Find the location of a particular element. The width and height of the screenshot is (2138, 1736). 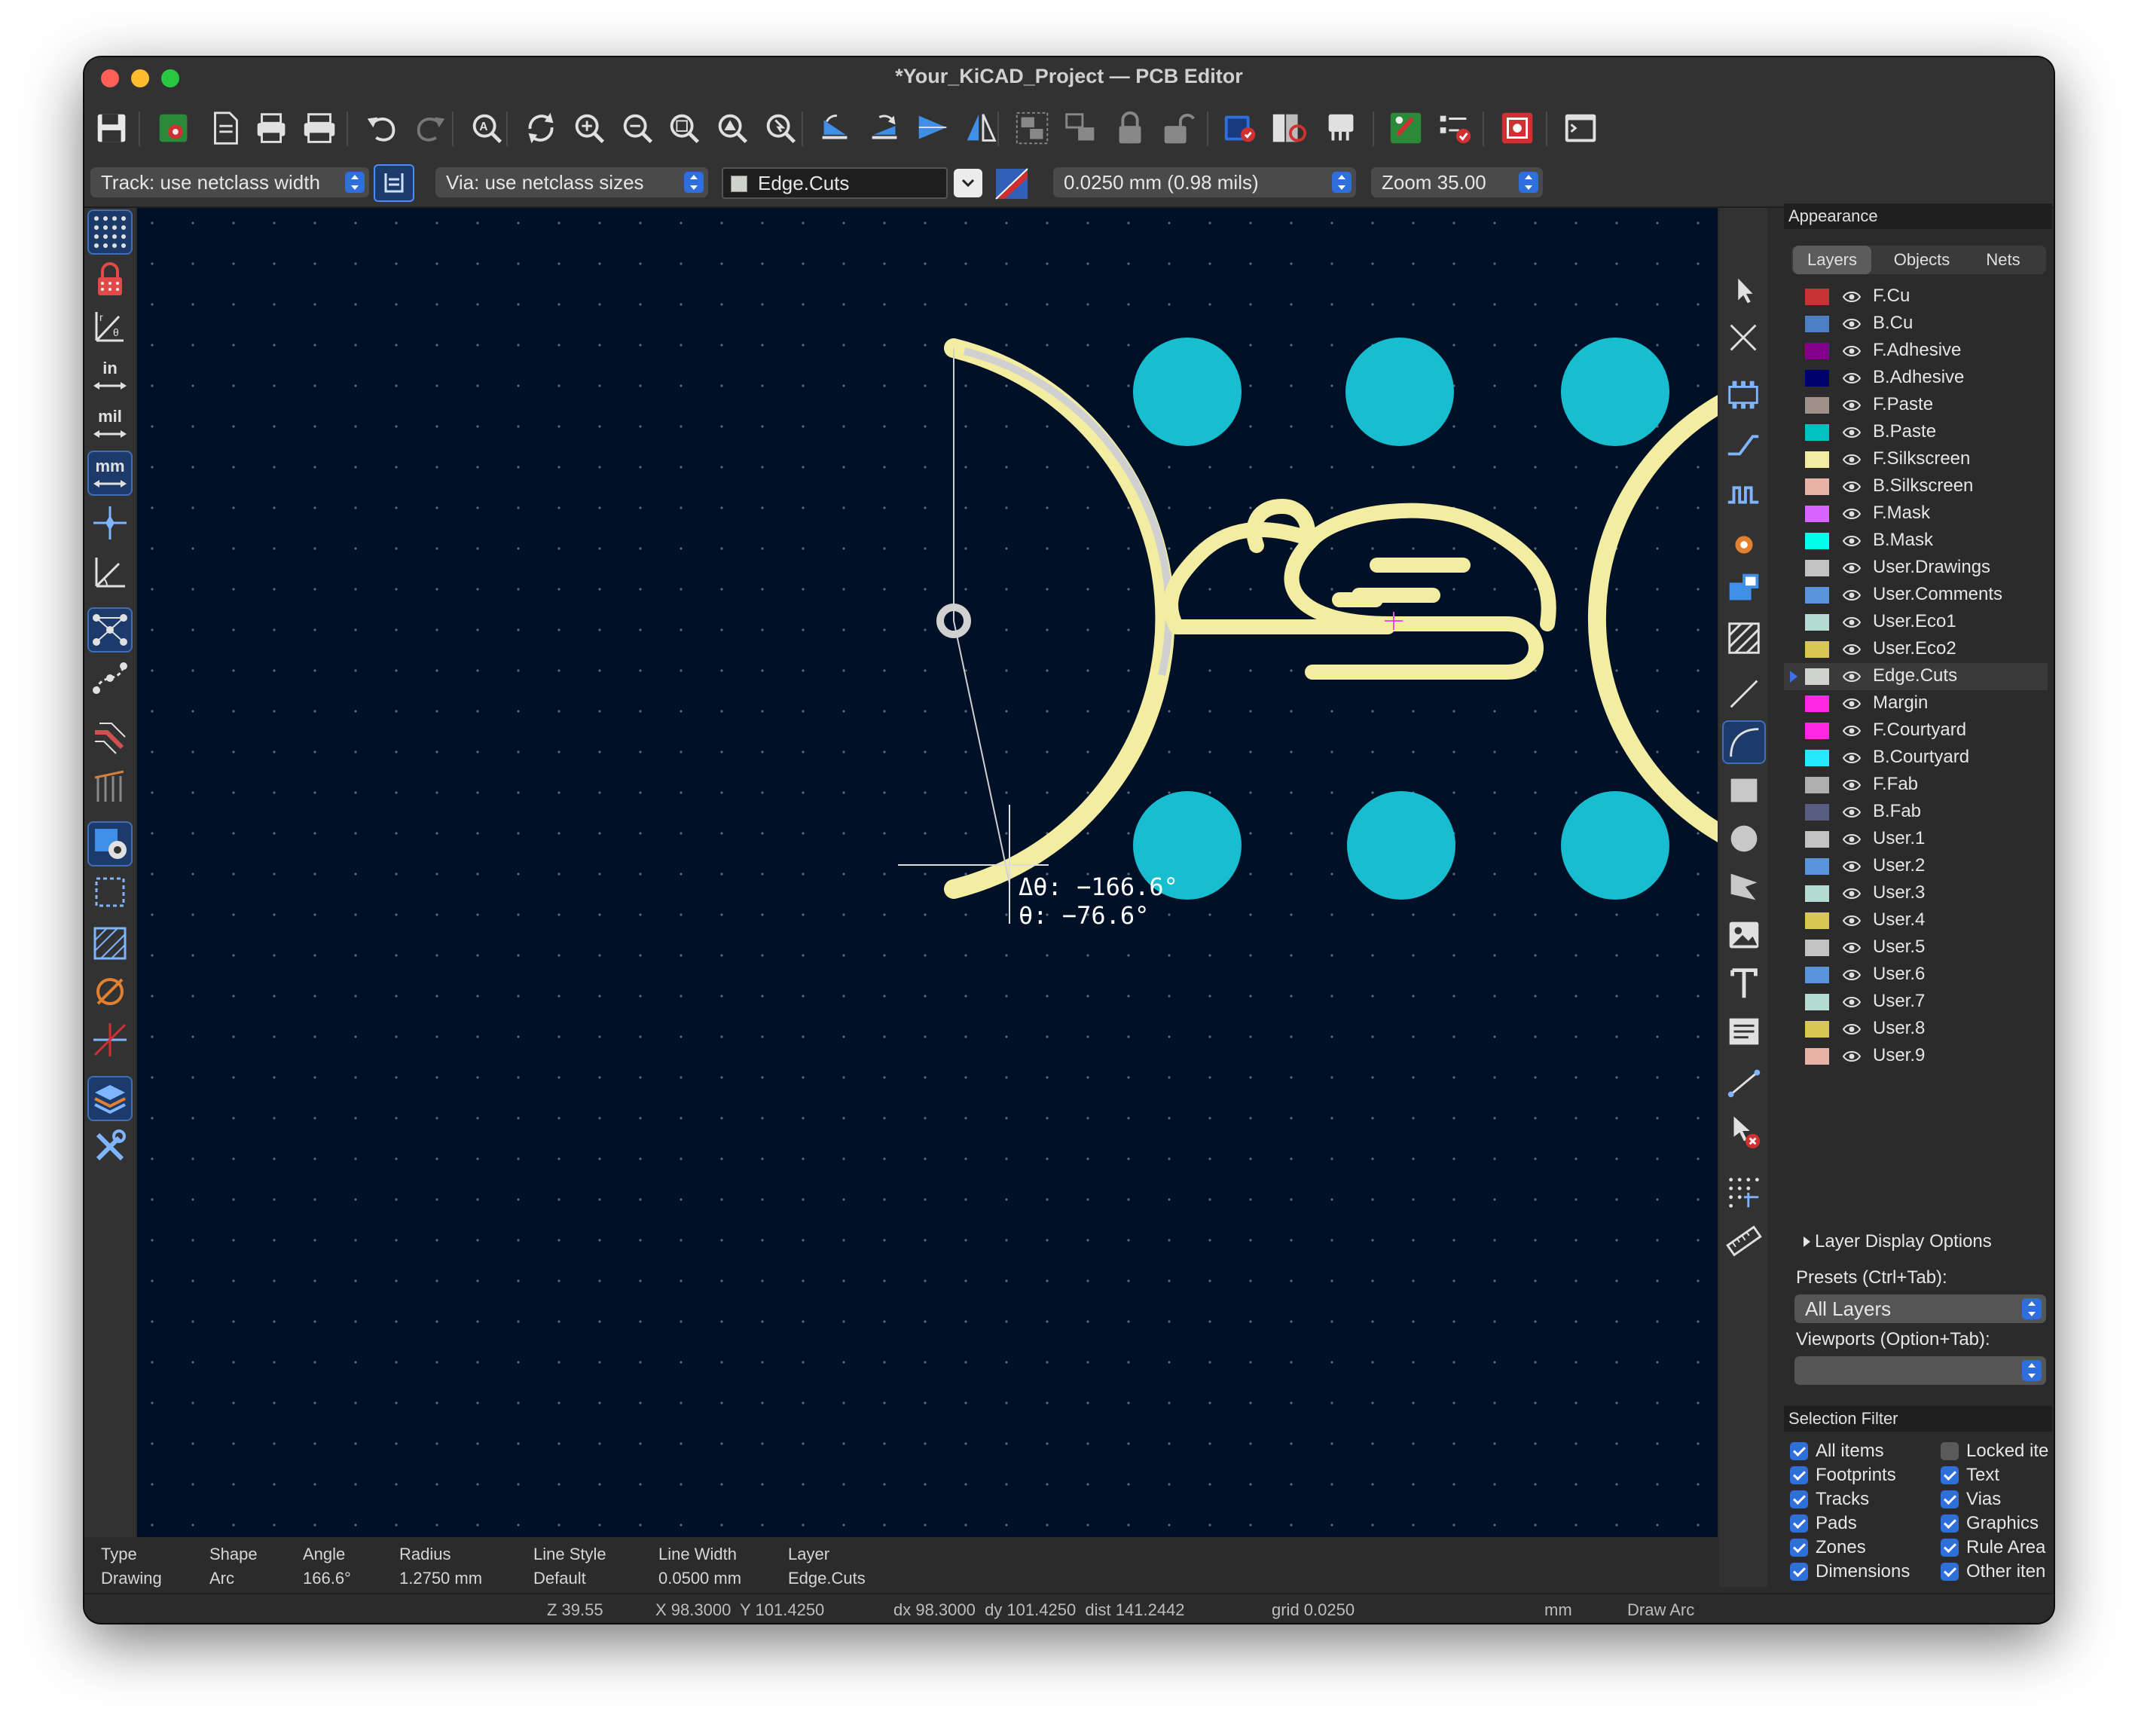

presets-select: All Layers is located at coordinates (1920, 1308).